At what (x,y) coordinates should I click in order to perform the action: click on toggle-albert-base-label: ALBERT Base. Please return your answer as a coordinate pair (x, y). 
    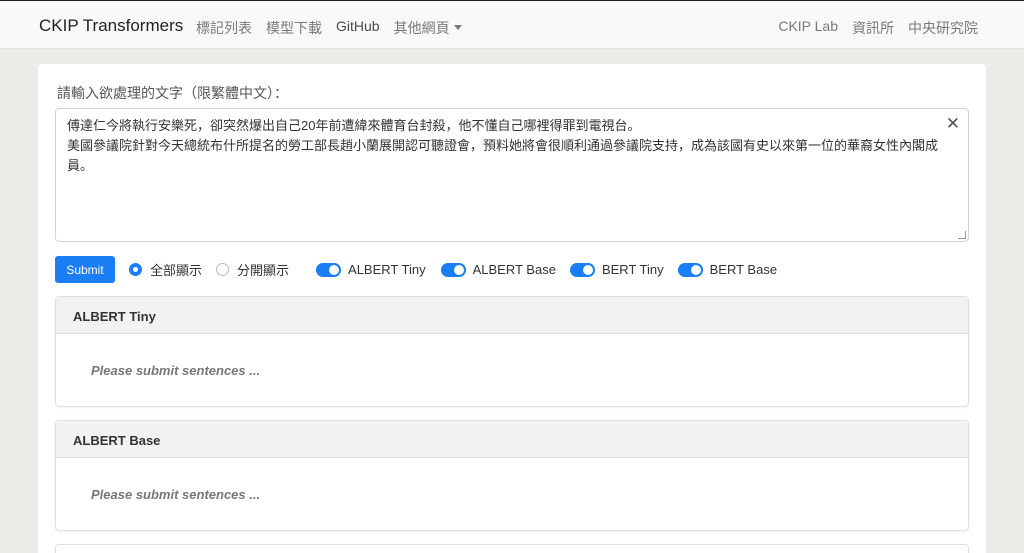
    Looking at the image, I should click on (514, 269).